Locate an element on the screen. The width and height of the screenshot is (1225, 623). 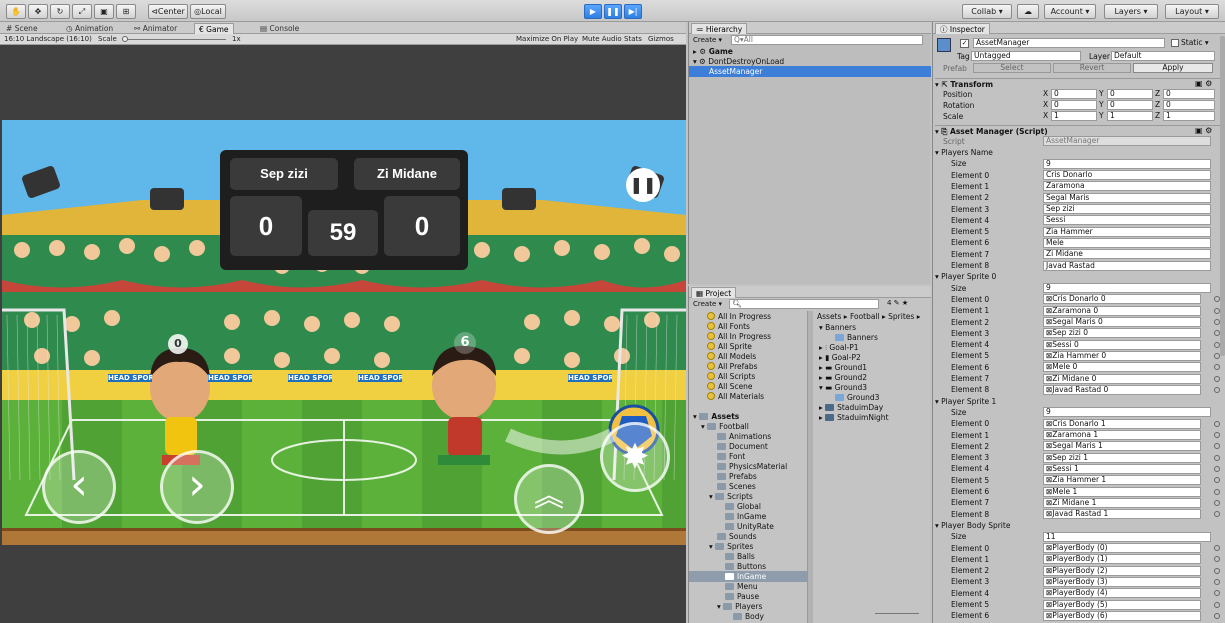
scale-slider is located at coordinates (174, 39).